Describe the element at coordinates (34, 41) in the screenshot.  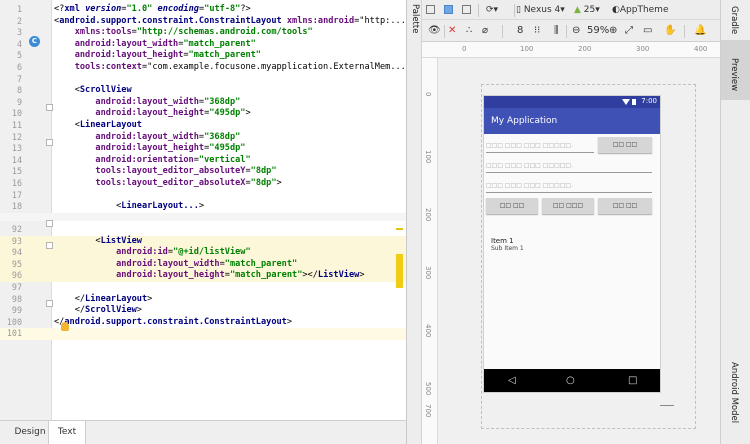
I see `class-c-icon: C` at that location.